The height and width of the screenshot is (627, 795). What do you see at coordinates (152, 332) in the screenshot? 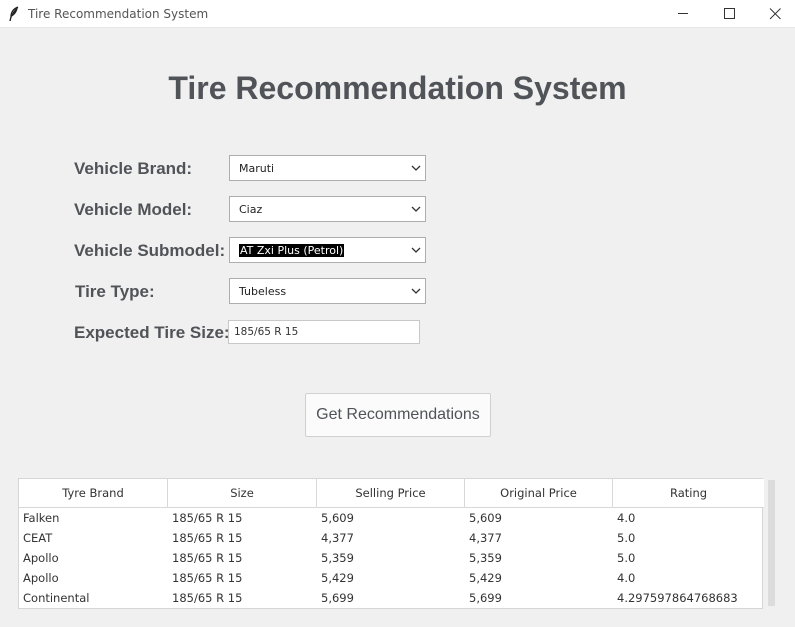
I see `size-label: Expected Tire Size:` at bounding box center [152, 332].